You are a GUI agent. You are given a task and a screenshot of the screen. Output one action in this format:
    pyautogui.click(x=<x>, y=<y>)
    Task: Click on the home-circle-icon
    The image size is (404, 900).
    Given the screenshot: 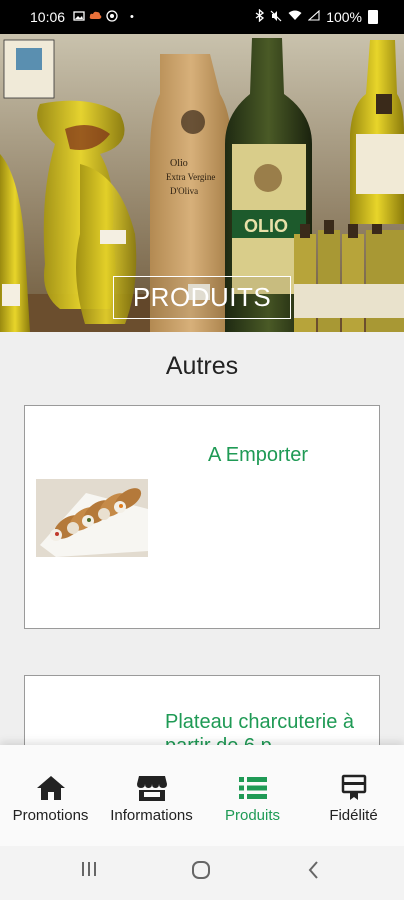 What is the action you would take?
    pyautogui.click(x=201, y=872)
    